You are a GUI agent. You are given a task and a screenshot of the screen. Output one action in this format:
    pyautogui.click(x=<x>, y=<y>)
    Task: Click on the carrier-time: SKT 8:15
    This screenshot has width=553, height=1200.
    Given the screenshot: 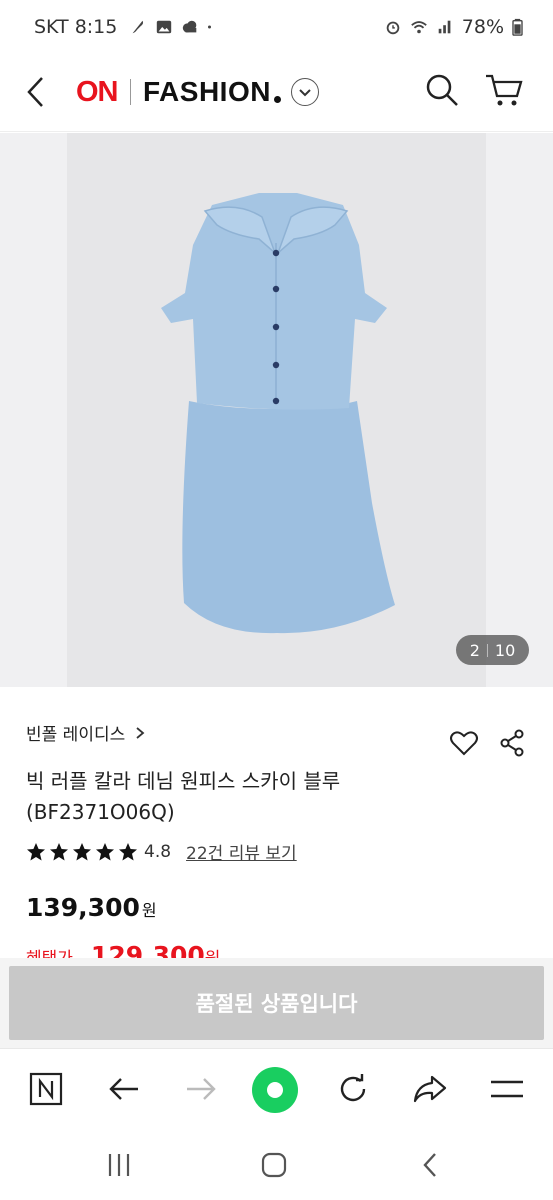 What is the action you would take?
    pyautogui.click(x=76, y=27)
    